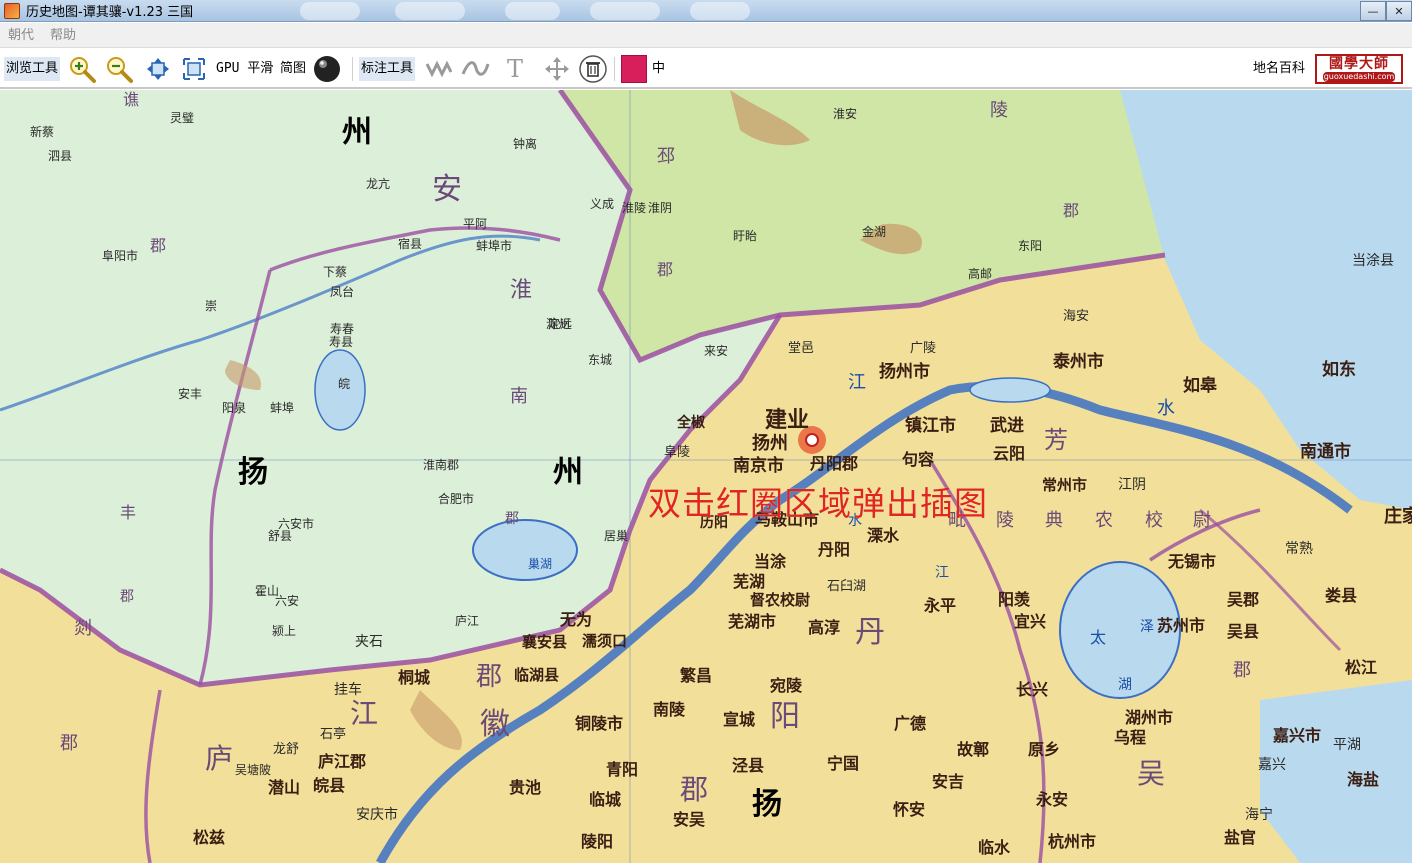 Image resolution: width=1412 pixels, height=863 pixels. I want to click on move-icon, so click(557, 69).